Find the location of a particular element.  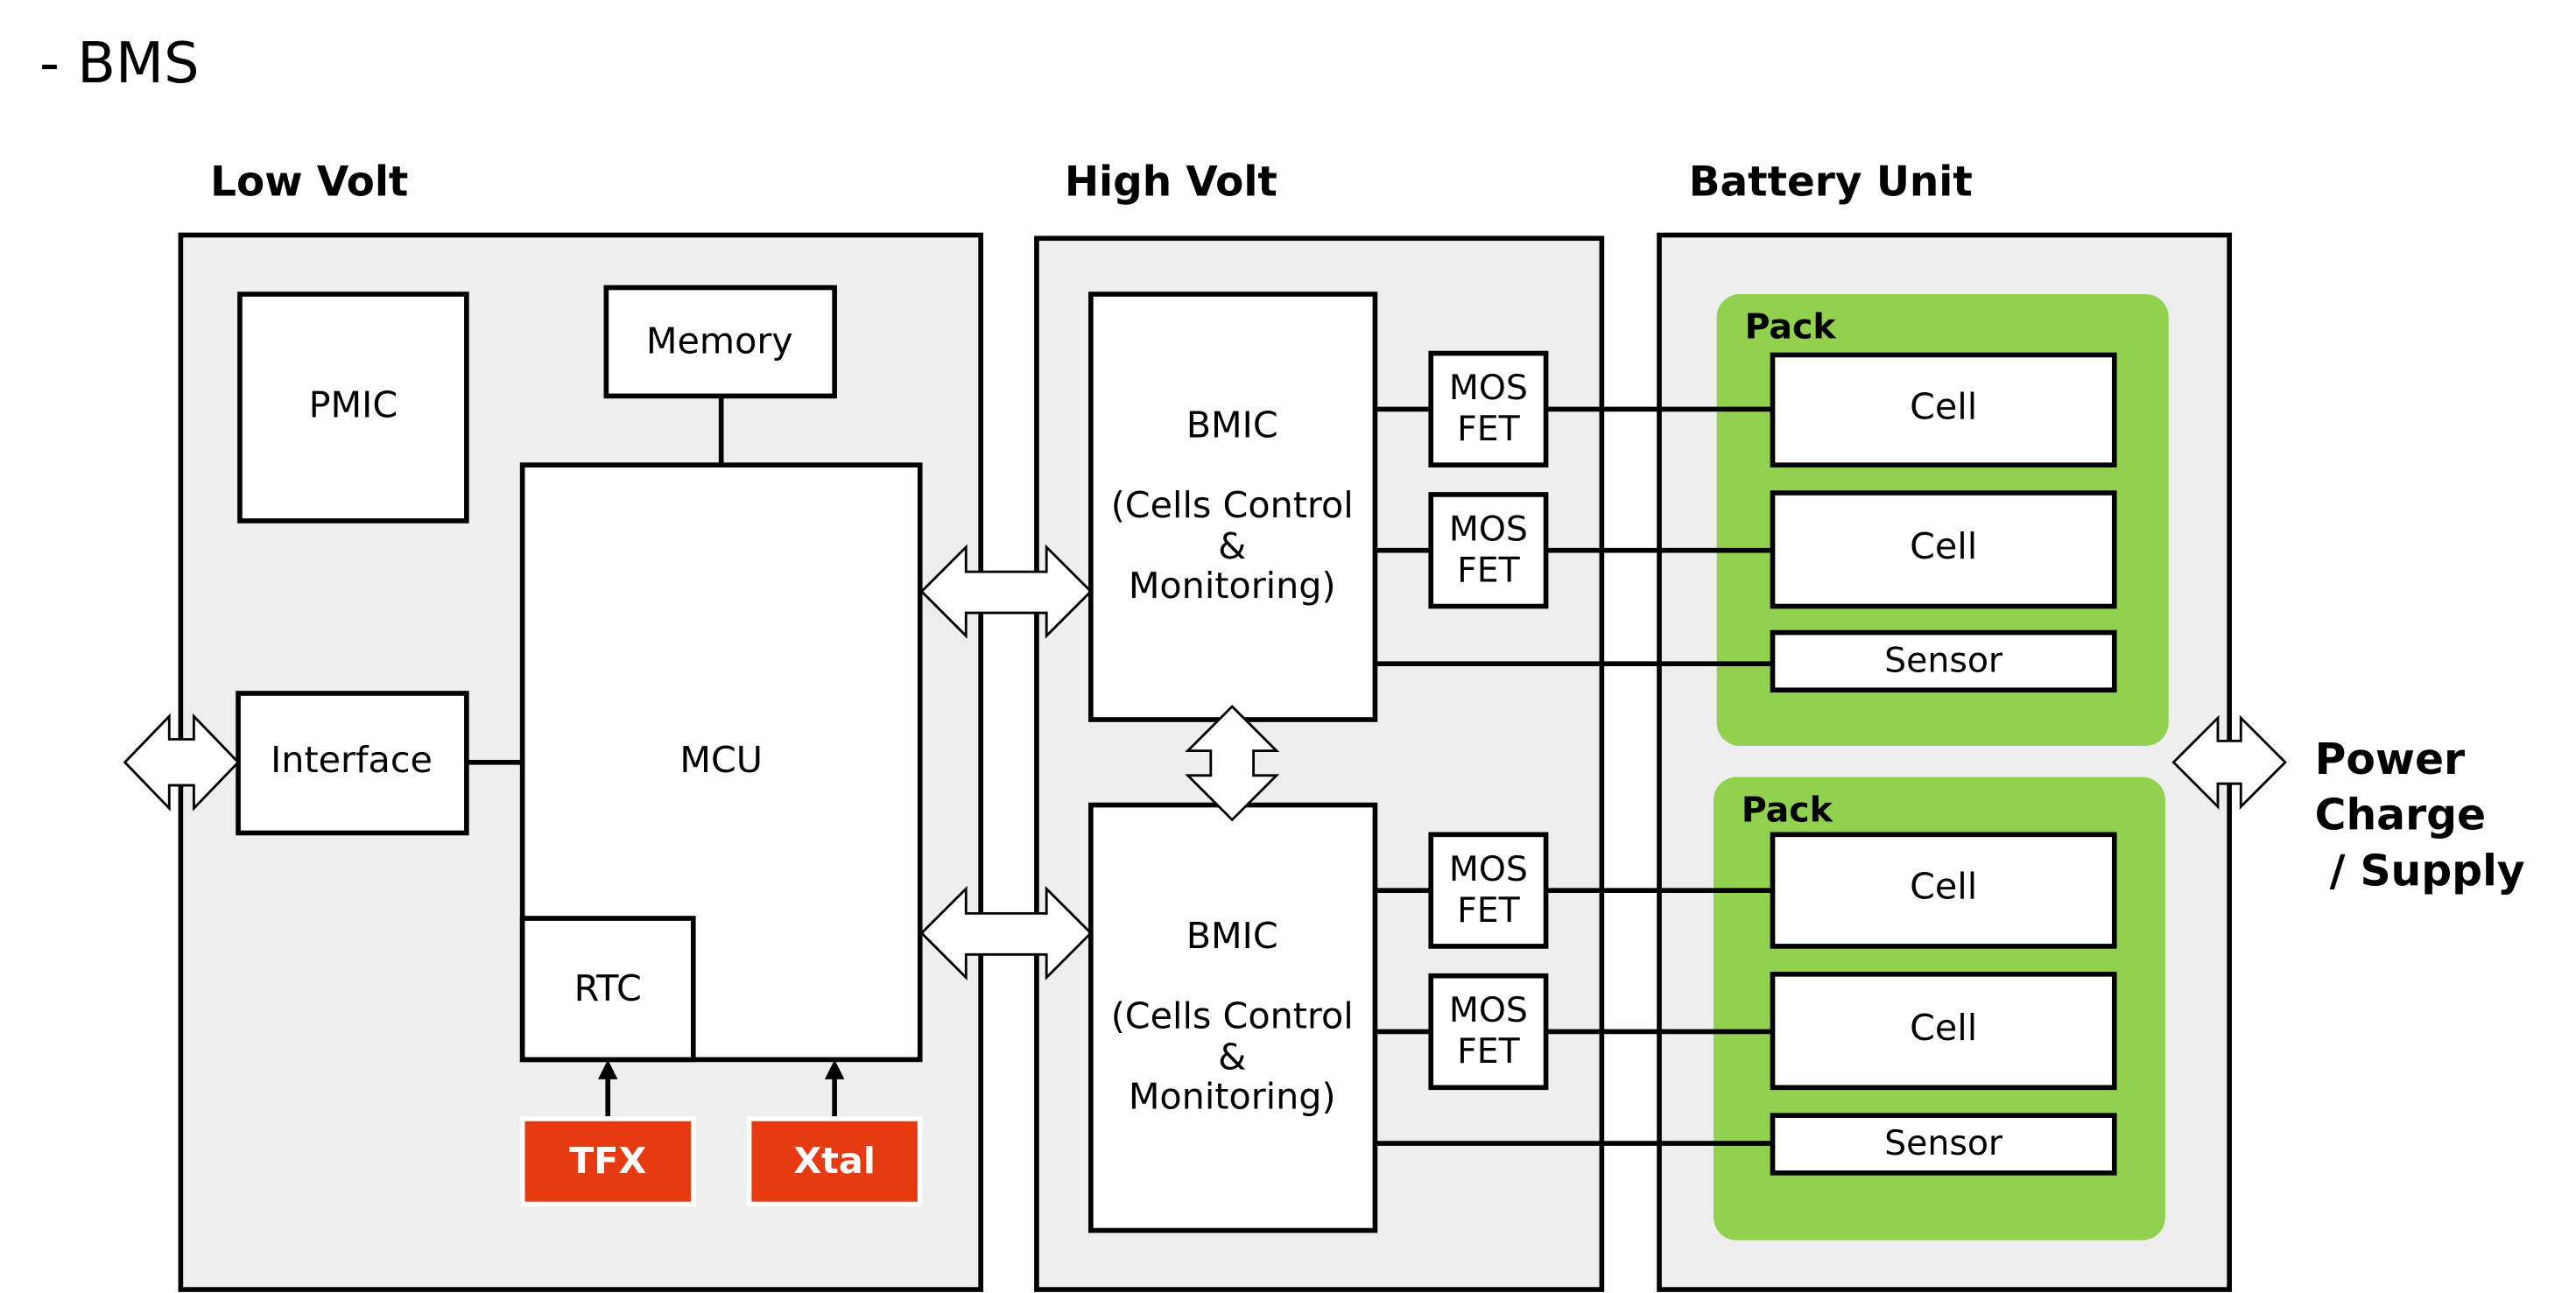

rtc-label: RTC is located at coordinates (608, 988).